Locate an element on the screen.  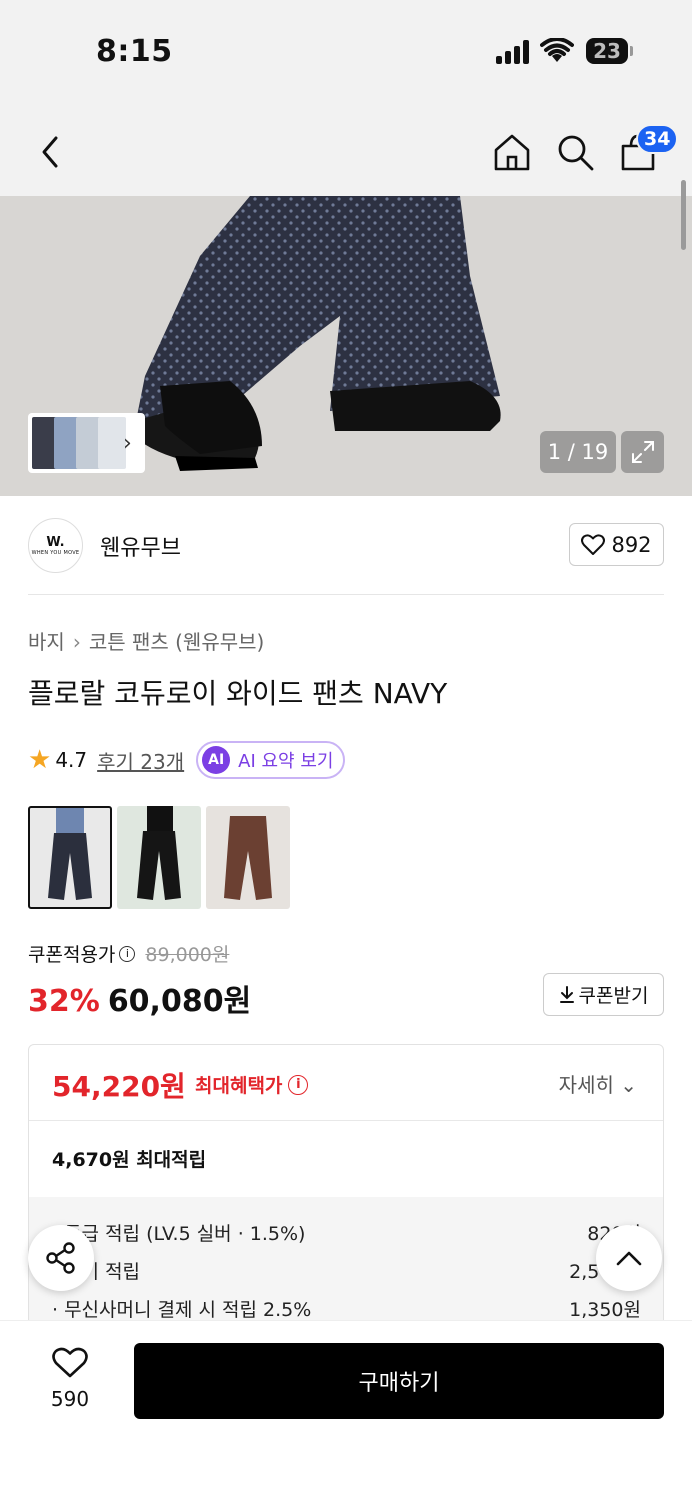
scroll-top-button is located at coordinates (629, 1258).